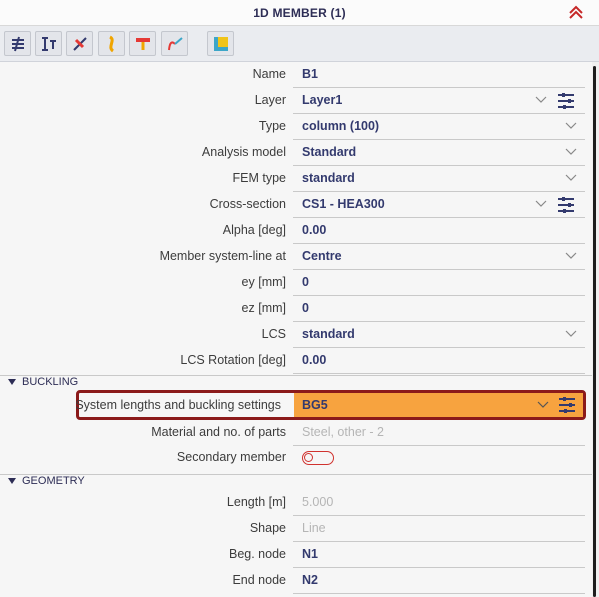 This screenshot has width=599, height=597. Describe the element at coordinates (243, 152) in the screenshot. I see `property-label: Analysis model` at that location.